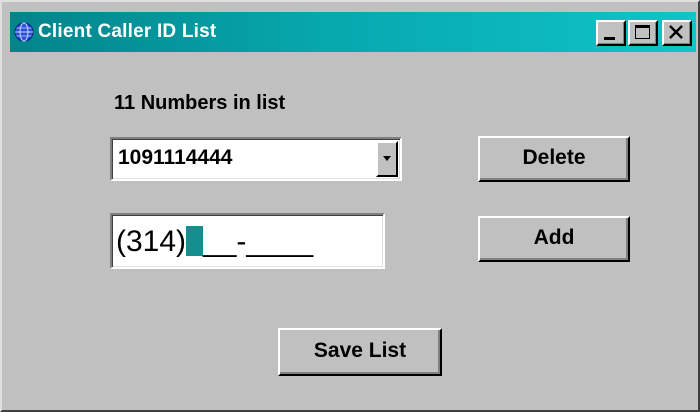 This screenshot has height=412, width=700. I want to click on save-list-button-label: Save List, so click(360, 350).